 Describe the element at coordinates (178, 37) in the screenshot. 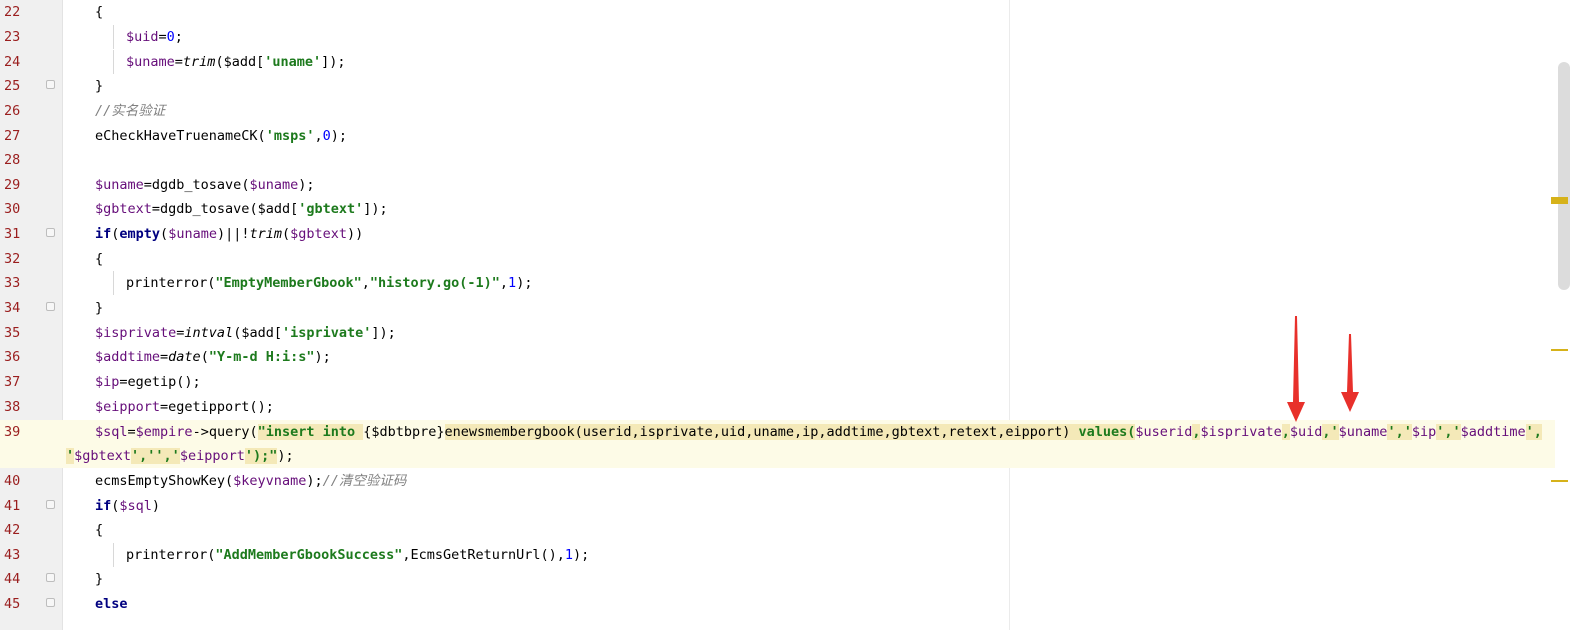

I see `code-token: ;` at that location.